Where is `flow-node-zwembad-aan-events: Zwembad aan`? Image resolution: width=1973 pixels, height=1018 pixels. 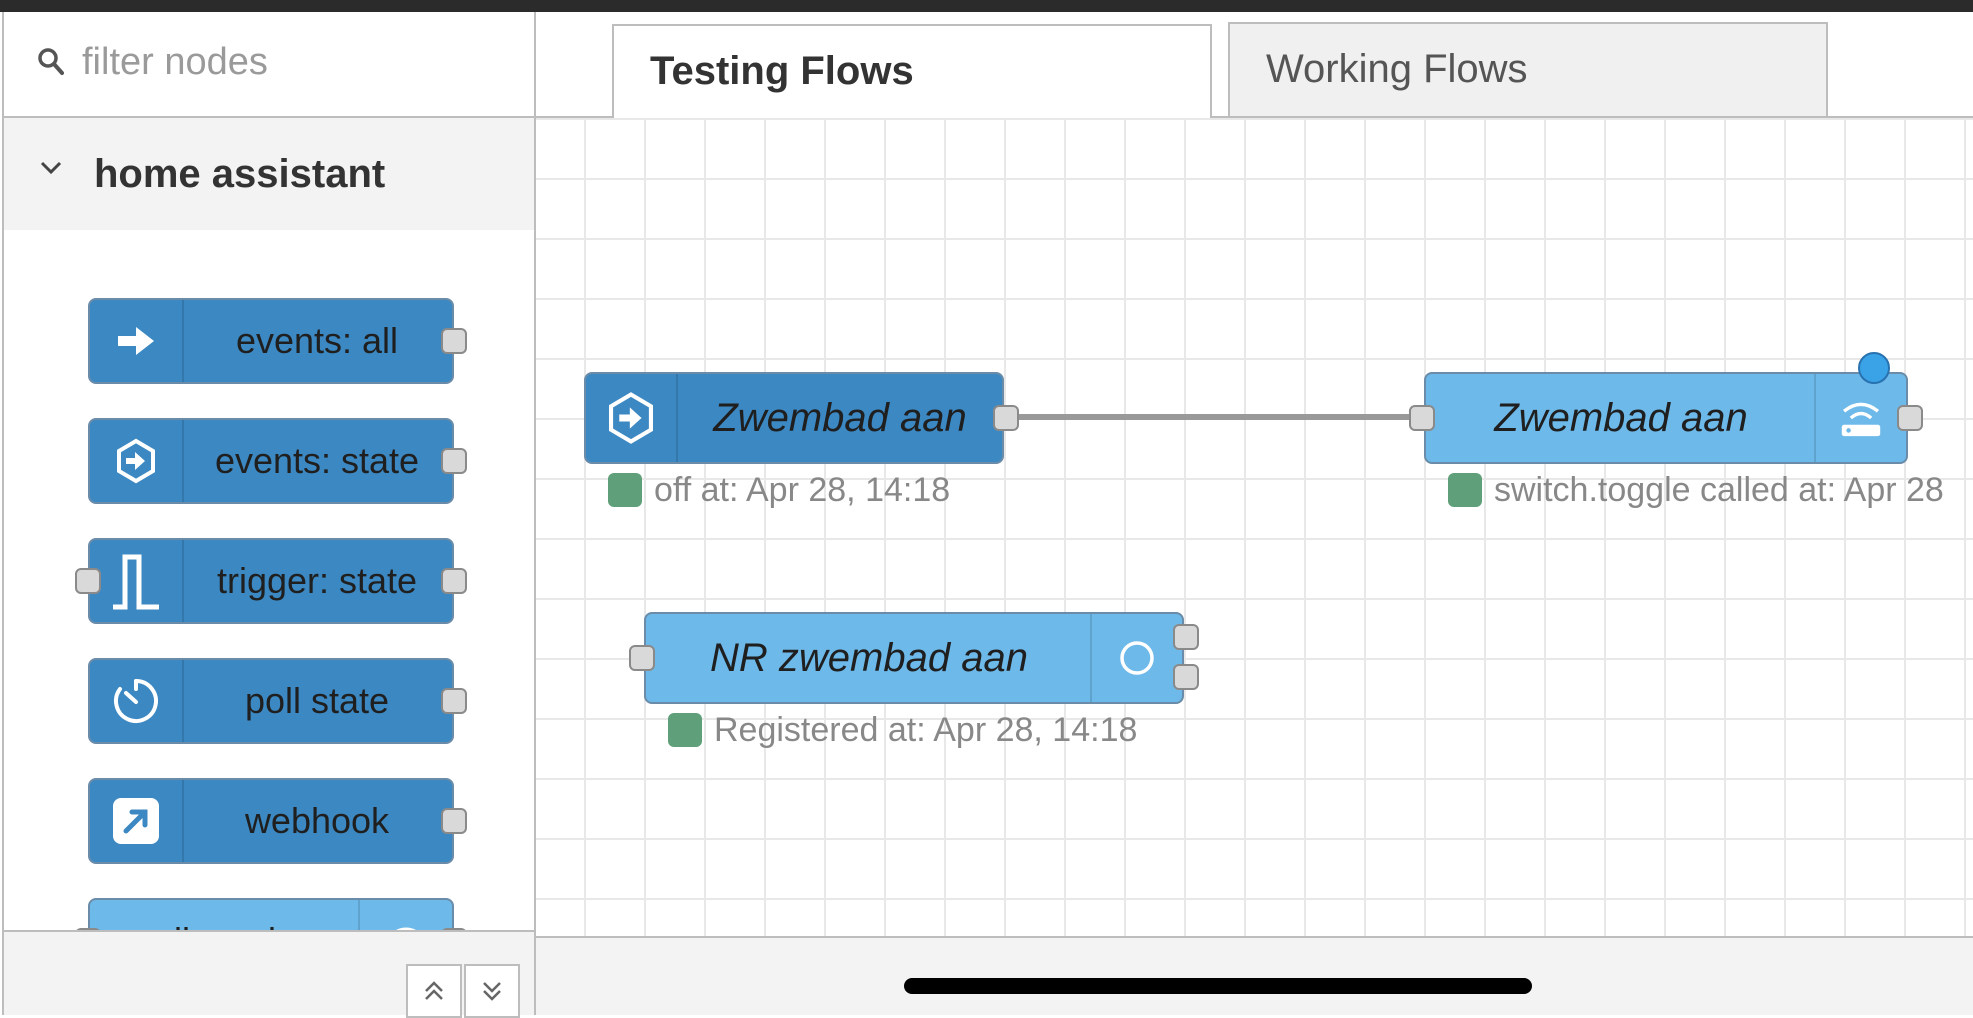
flow-node-zwembad-aan-events: Zwembad aan is located at coordinates (801, 418).